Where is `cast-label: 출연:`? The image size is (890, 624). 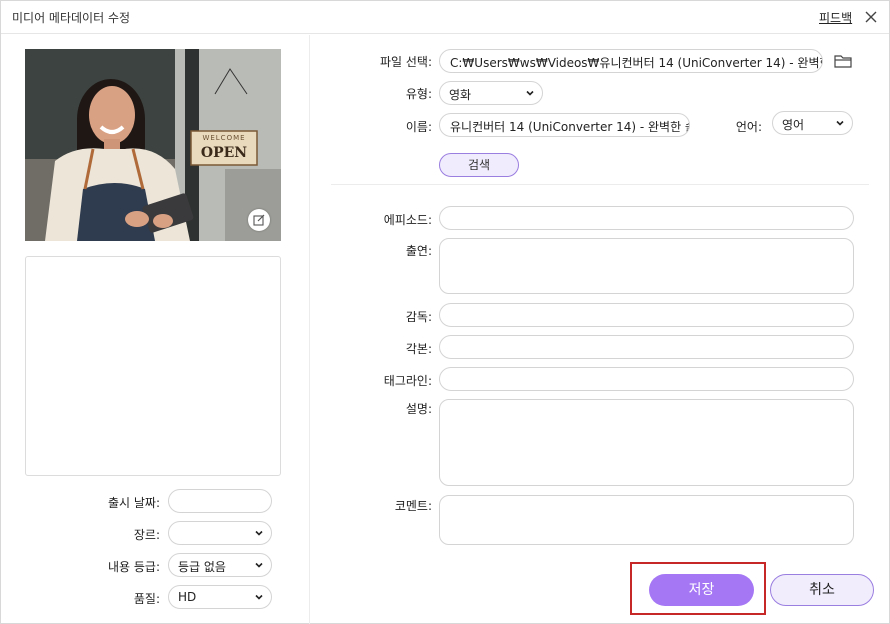 cast-label: 출연: is located at coordinates (418, 251).